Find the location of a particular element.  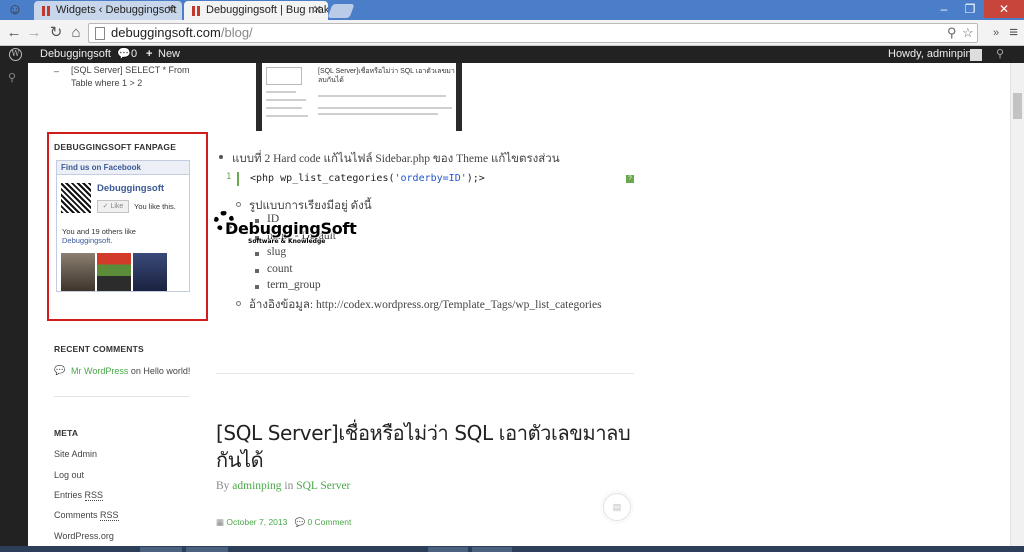

meta-log-out: Log out is located at coordinates (69, 475).